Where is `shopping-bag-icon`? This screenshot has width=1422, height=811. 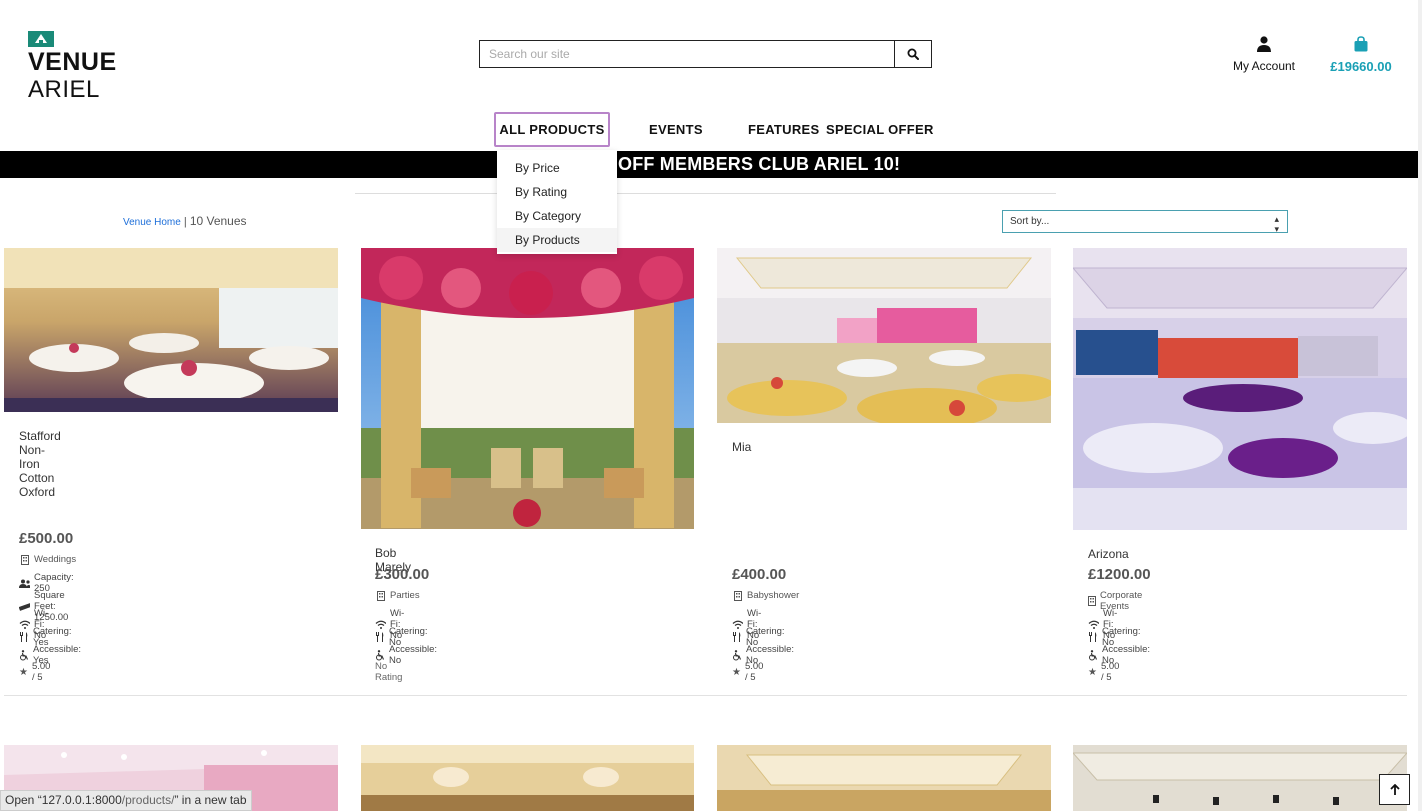 shopping-bag-icon is located at coordinates (1361, 44).